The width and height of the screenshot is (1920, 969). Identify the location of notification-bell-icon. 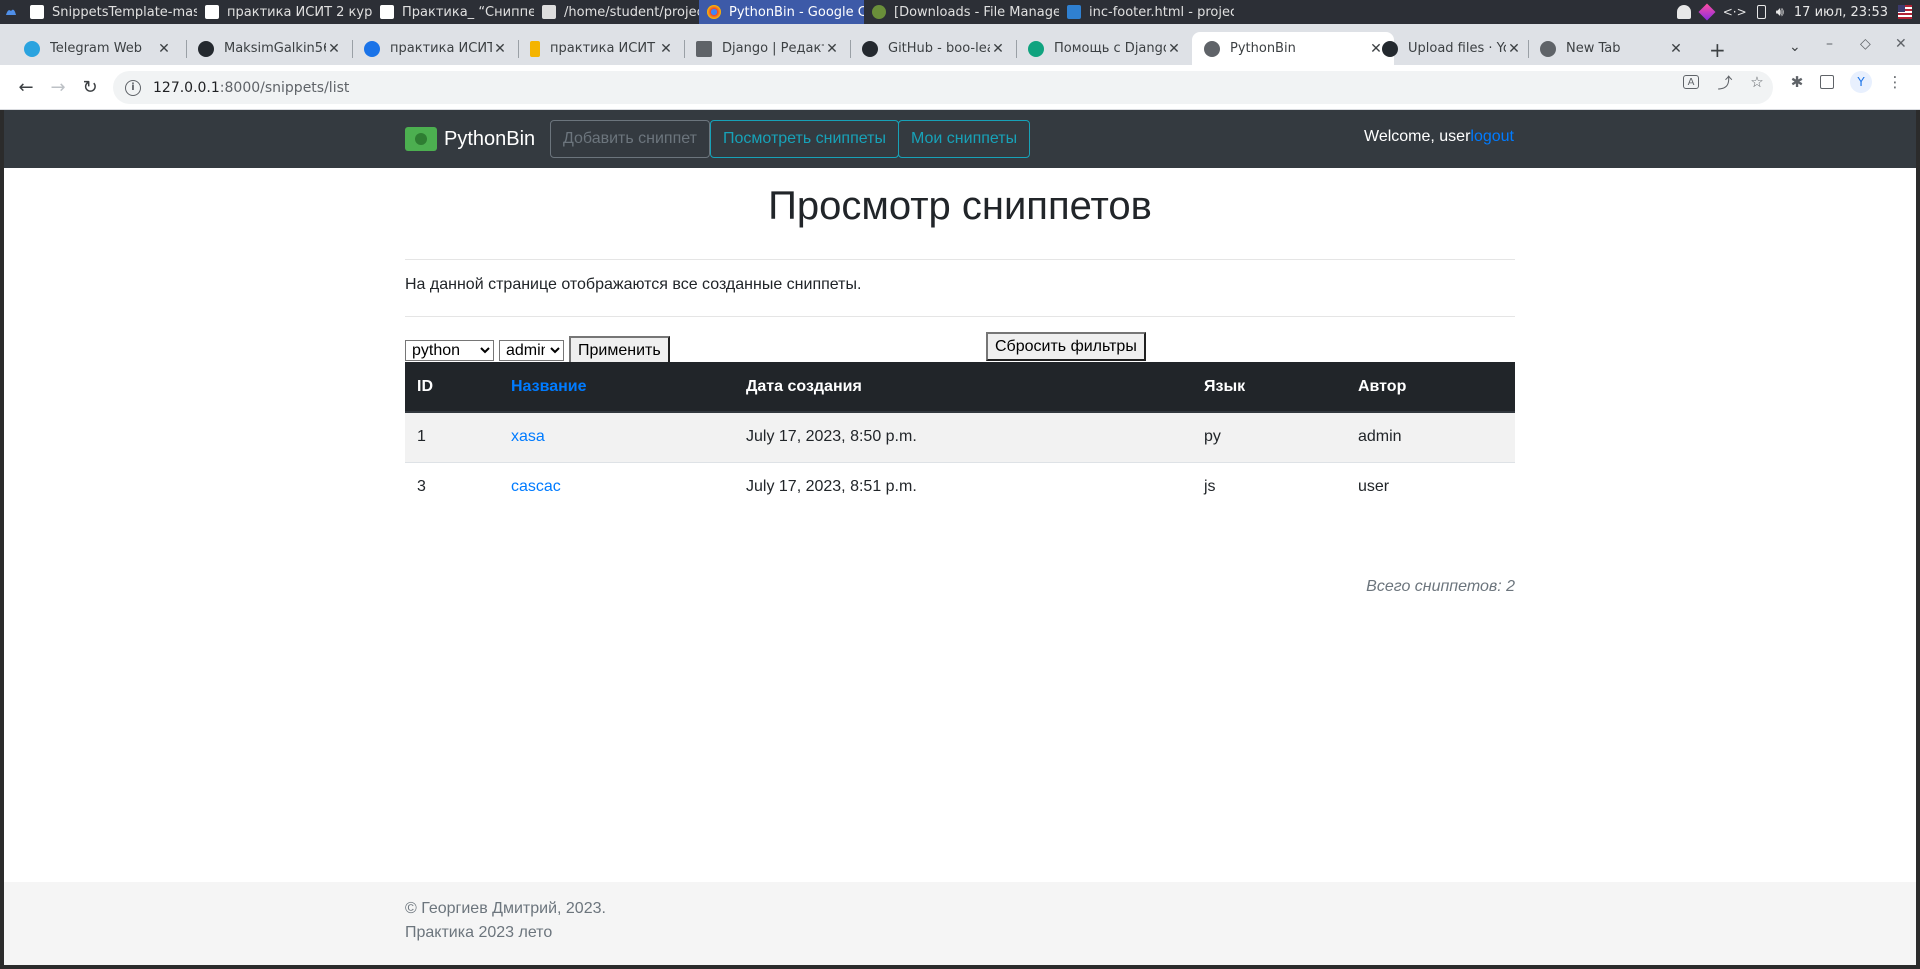
(1683, 12).